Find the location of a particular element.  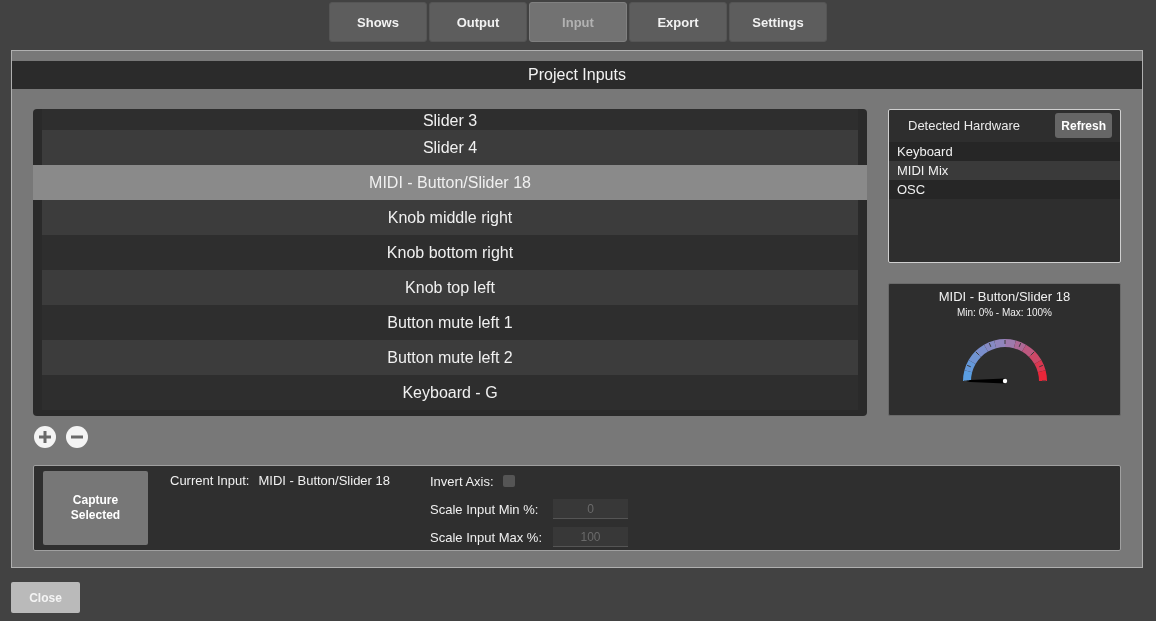

add-icon is located at coordinates (45, 437).